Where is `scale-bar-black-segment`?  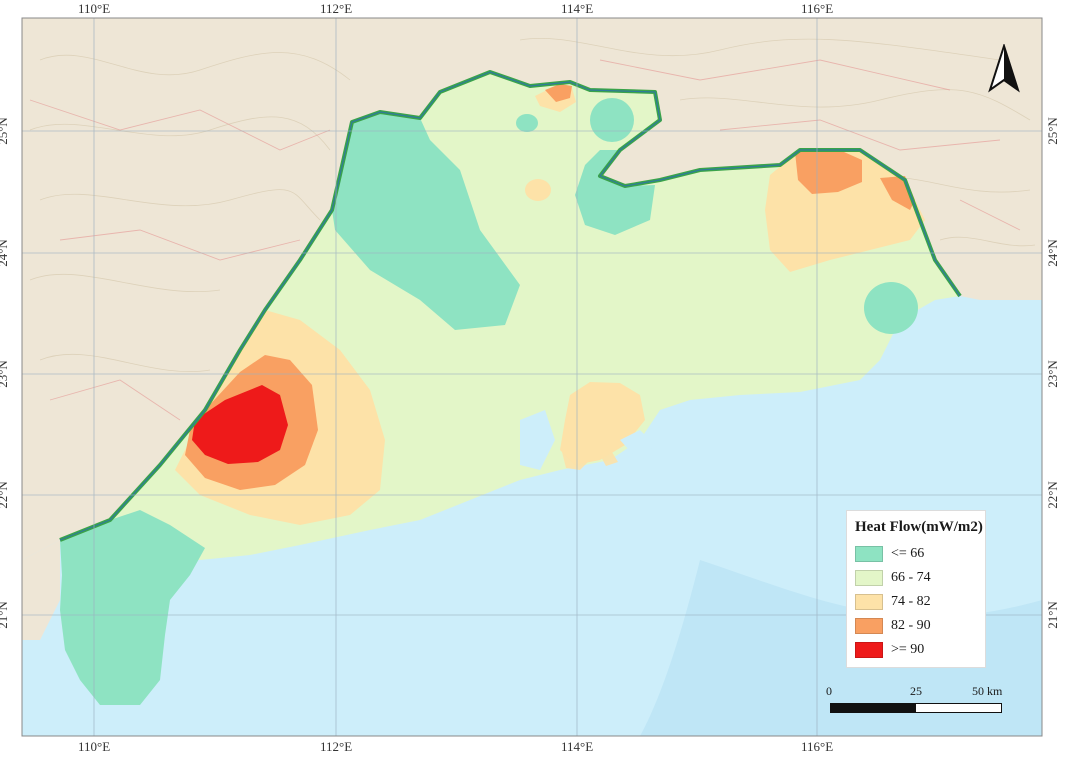 scale-bar-black-segment is located at coordinates (873, 708).